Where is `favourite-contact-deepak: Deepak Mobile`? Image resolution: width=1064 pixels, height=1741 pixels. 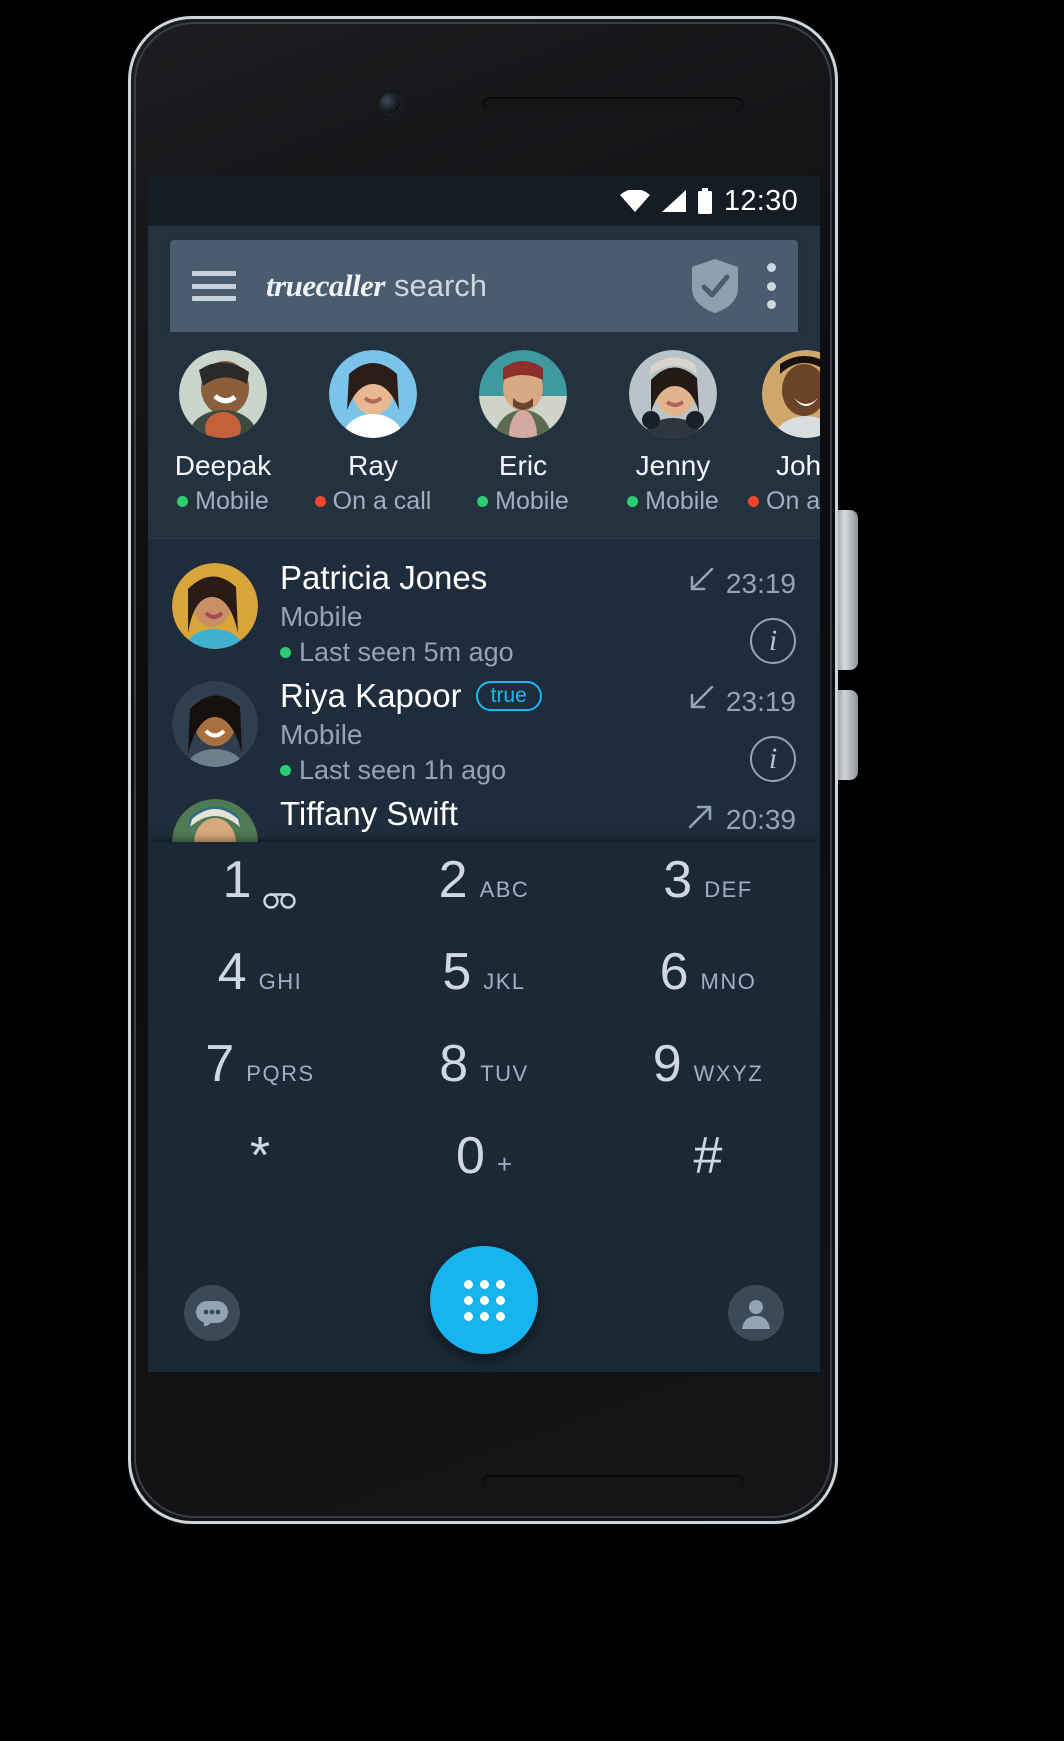 favourite-contact-deepak: Deepak Mobile is located at coordinates (223, 433).